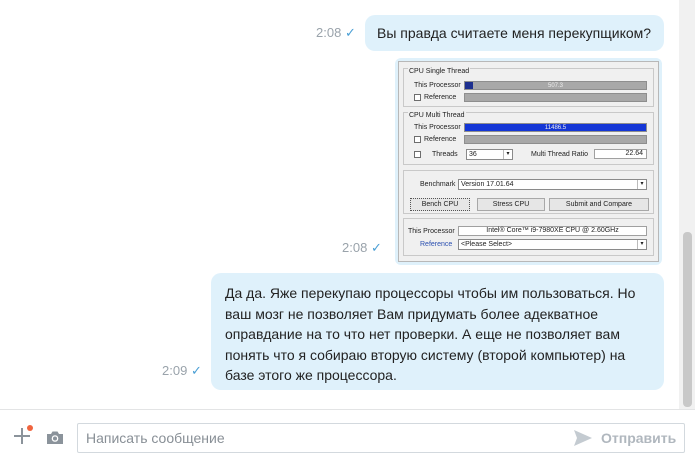 Image resolution: width=695 pixels, height=459 pixels. Describe the element at coordinates (486, 244) in the screenshot. I see `reference-value: <Please Select>` at that location.